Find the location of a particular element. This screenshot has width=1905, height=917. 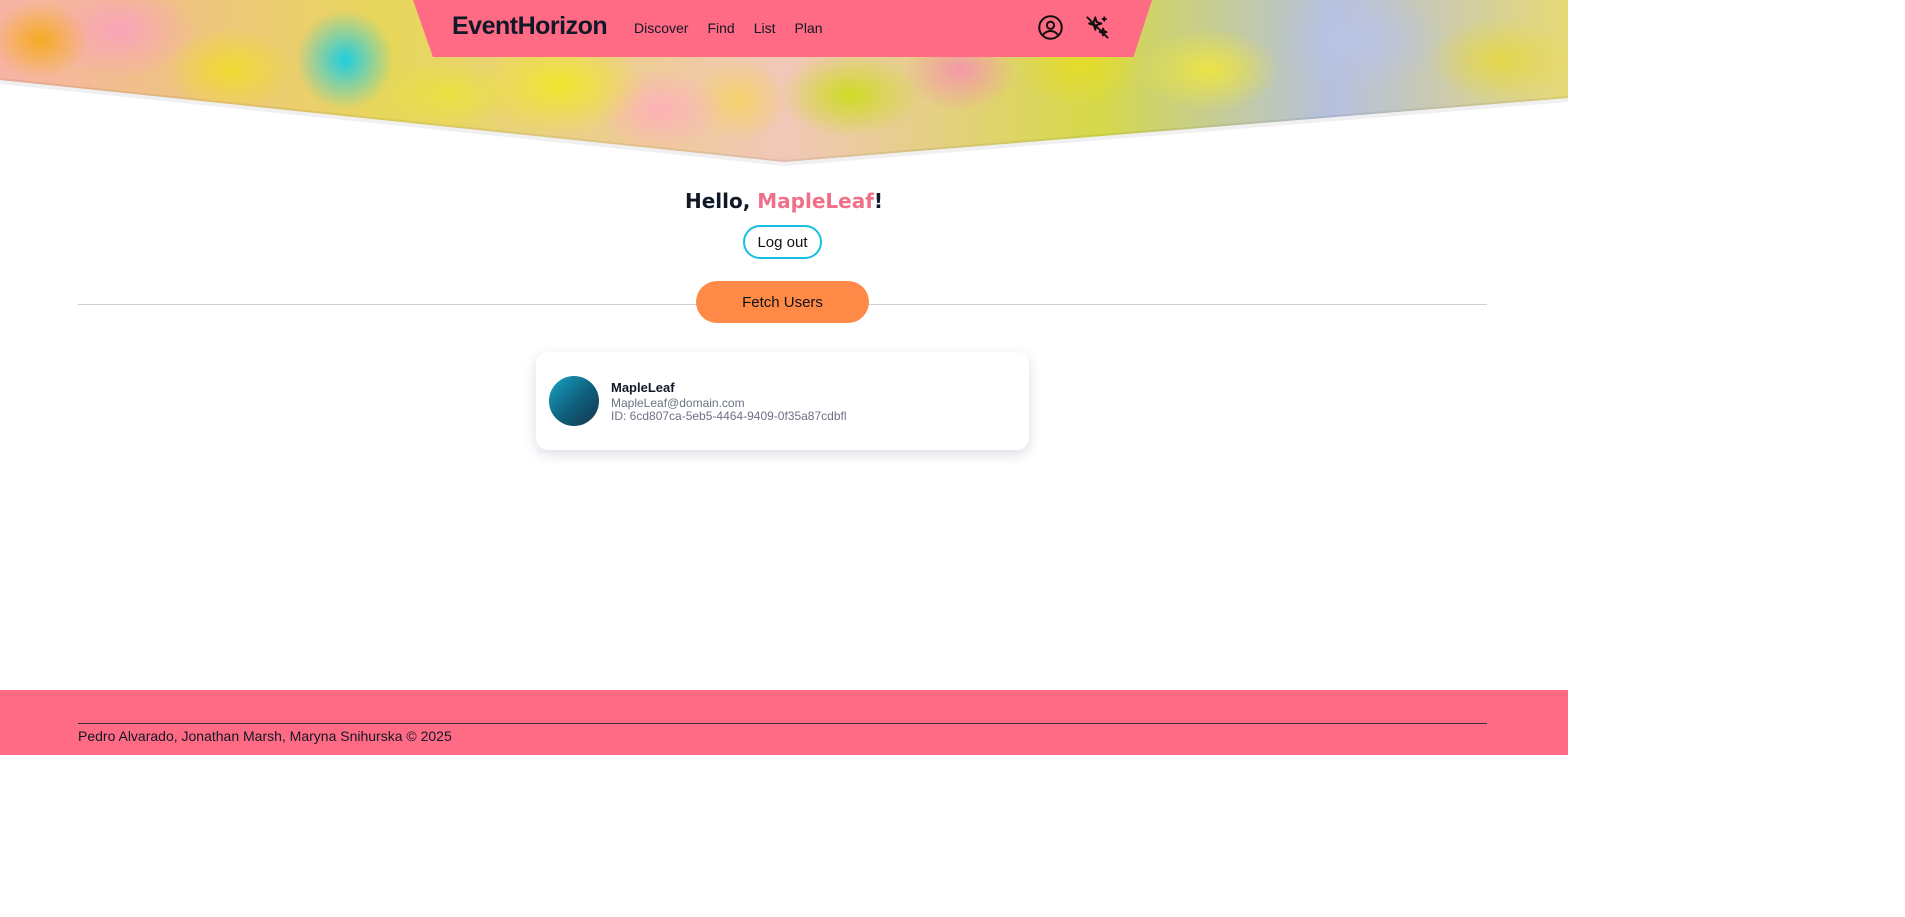

fetch-users-button: Fetch Users is located at coordinates (782, 302).